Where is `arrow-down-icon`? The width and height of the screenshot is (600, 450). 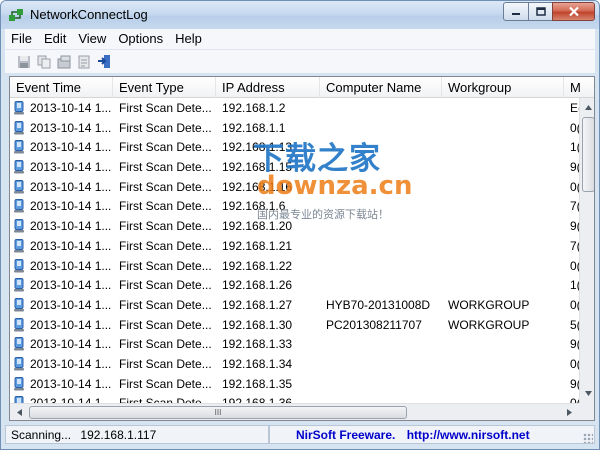
arrow-down-icon is located at coordinates (588, 393).